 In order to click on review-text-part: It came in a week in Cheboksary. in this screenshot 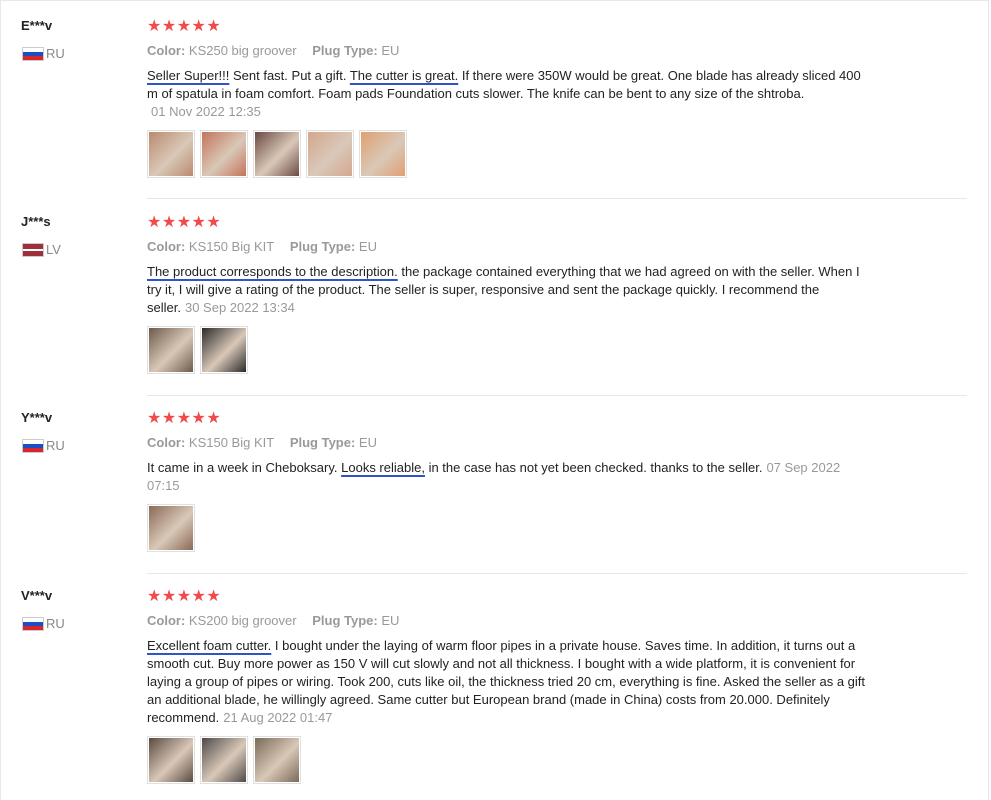, I will do `click(244, 467)`.